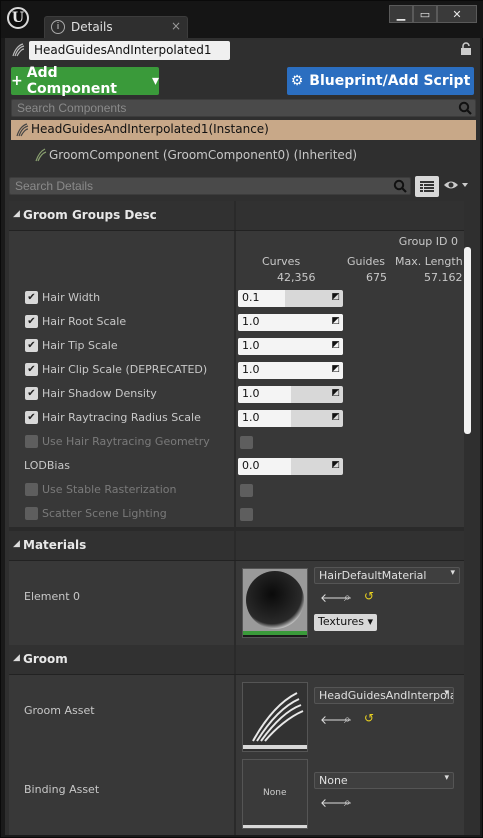 This screenshot has width=483, height=838. What do you see at coordinates (236, 660) in the screenshot?
I see `category-groom: ◢ Groom` at bounding box center [236, 660].